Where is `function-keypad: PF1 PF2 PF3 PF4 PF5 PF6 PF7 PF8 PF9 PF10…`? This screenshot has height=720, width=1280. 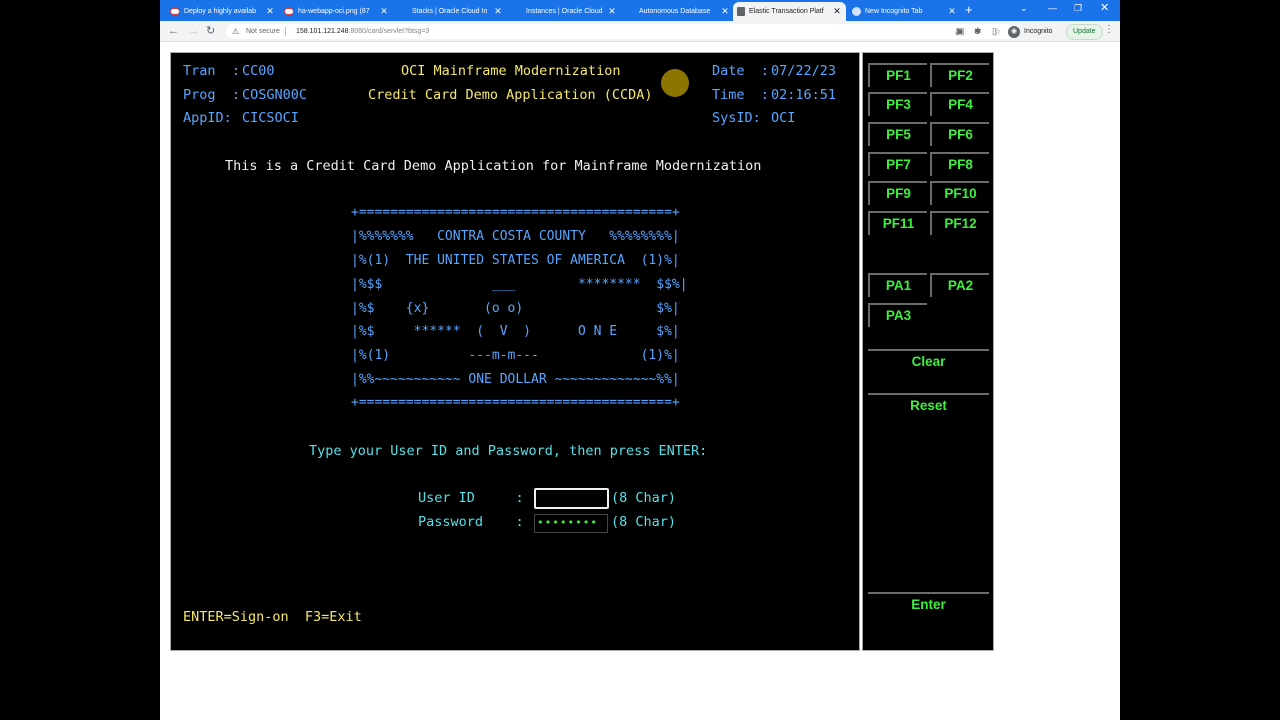
function-keypad: PF1 PF2 PF3 PF4 PF5 PF6 PF7 PF8 PF9 PF10… is located at coordinates (928, 351).